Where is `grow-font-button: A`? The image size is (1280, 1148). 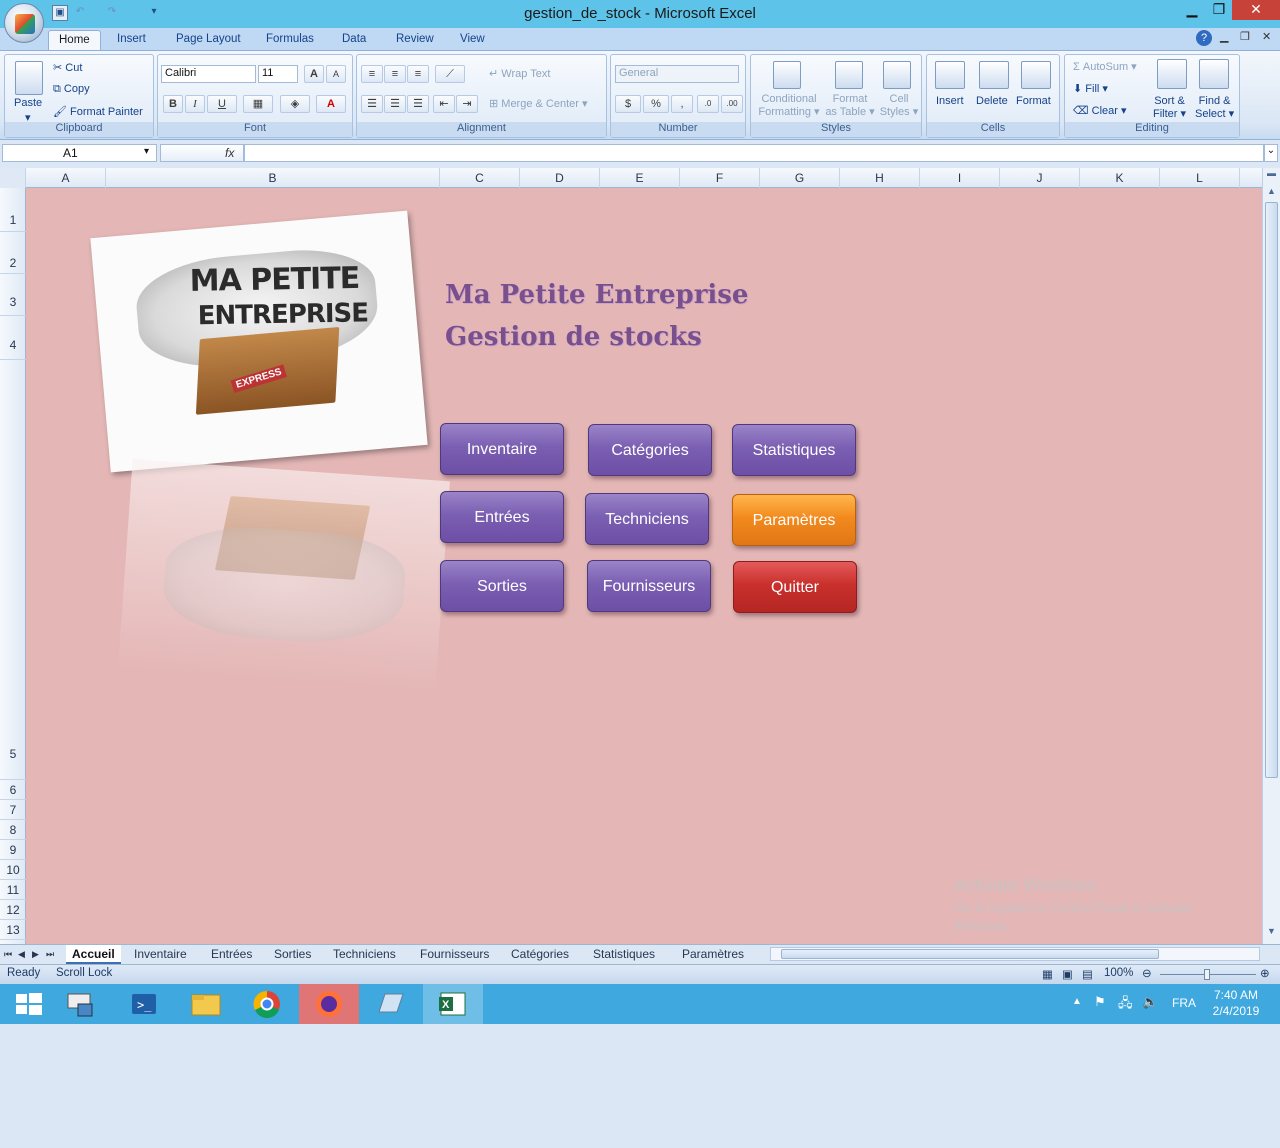
grow-font-button: A is located at coordinates (314, 74).